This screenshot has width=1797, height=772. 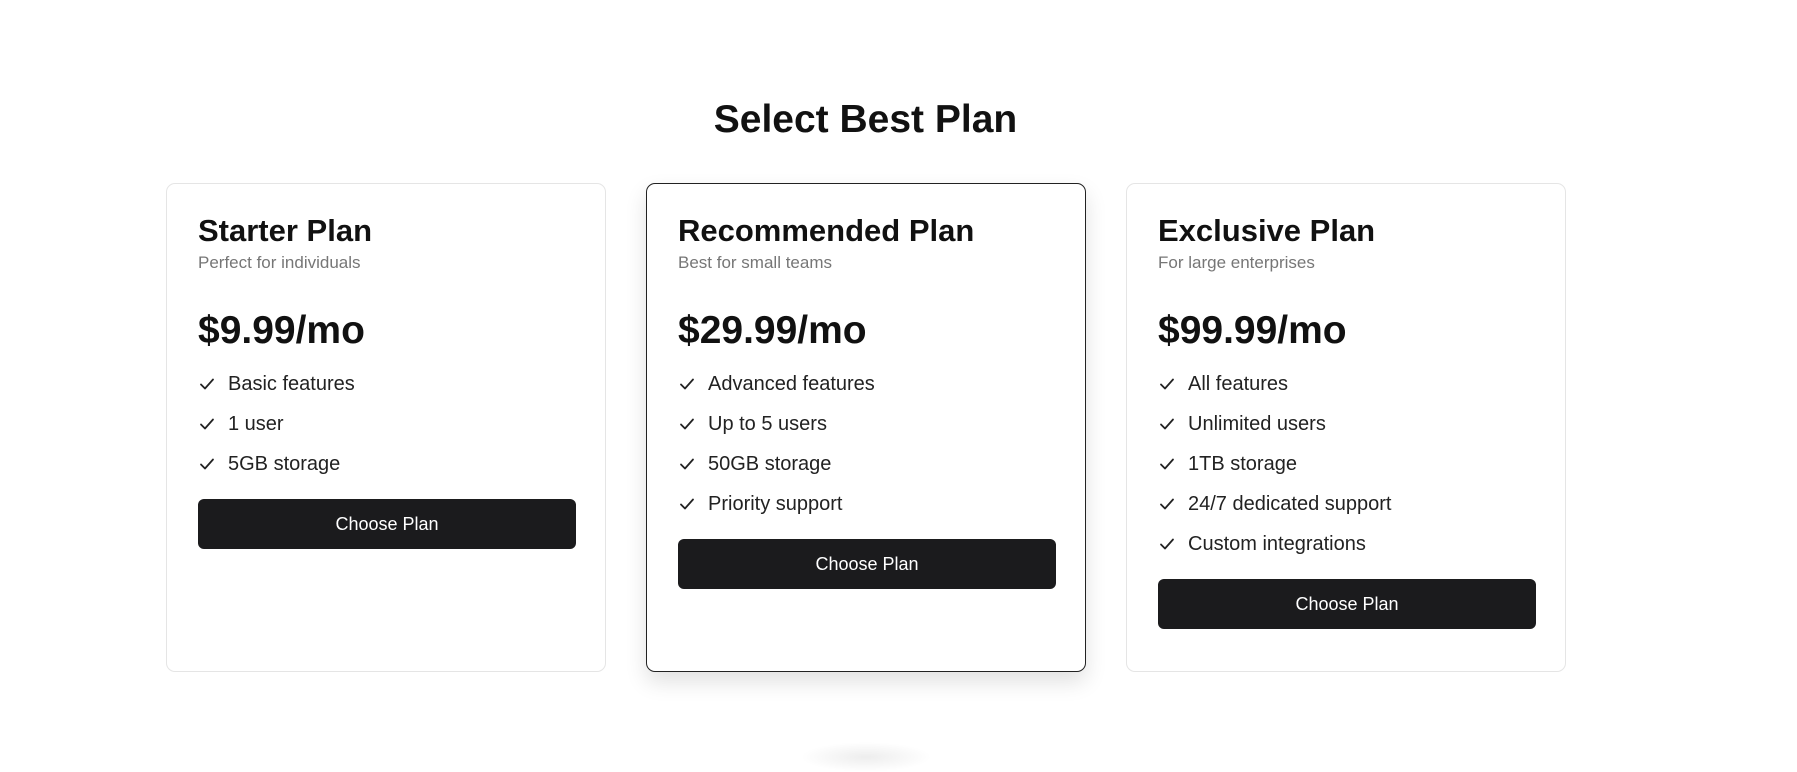 I want to click on feature-label: Unlimited users, so click(x=1257, y=423).